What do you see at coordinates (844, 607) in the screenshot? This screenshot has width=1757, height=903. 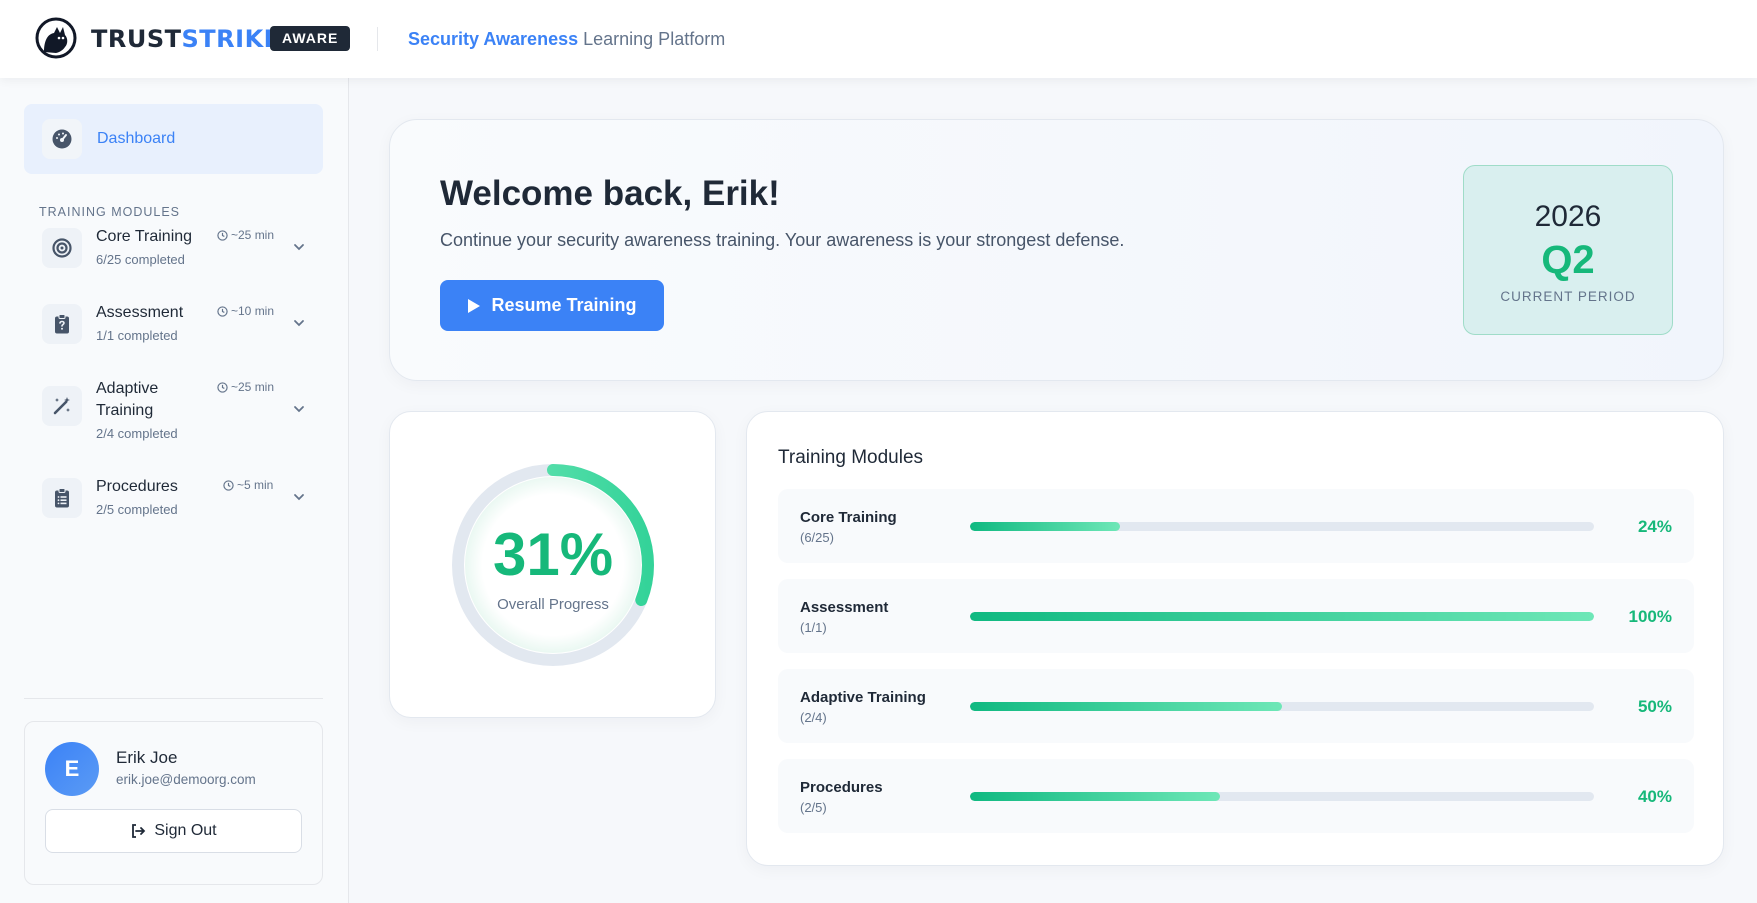 I see `module-name: Assessment` at bounding box center [844, 607].